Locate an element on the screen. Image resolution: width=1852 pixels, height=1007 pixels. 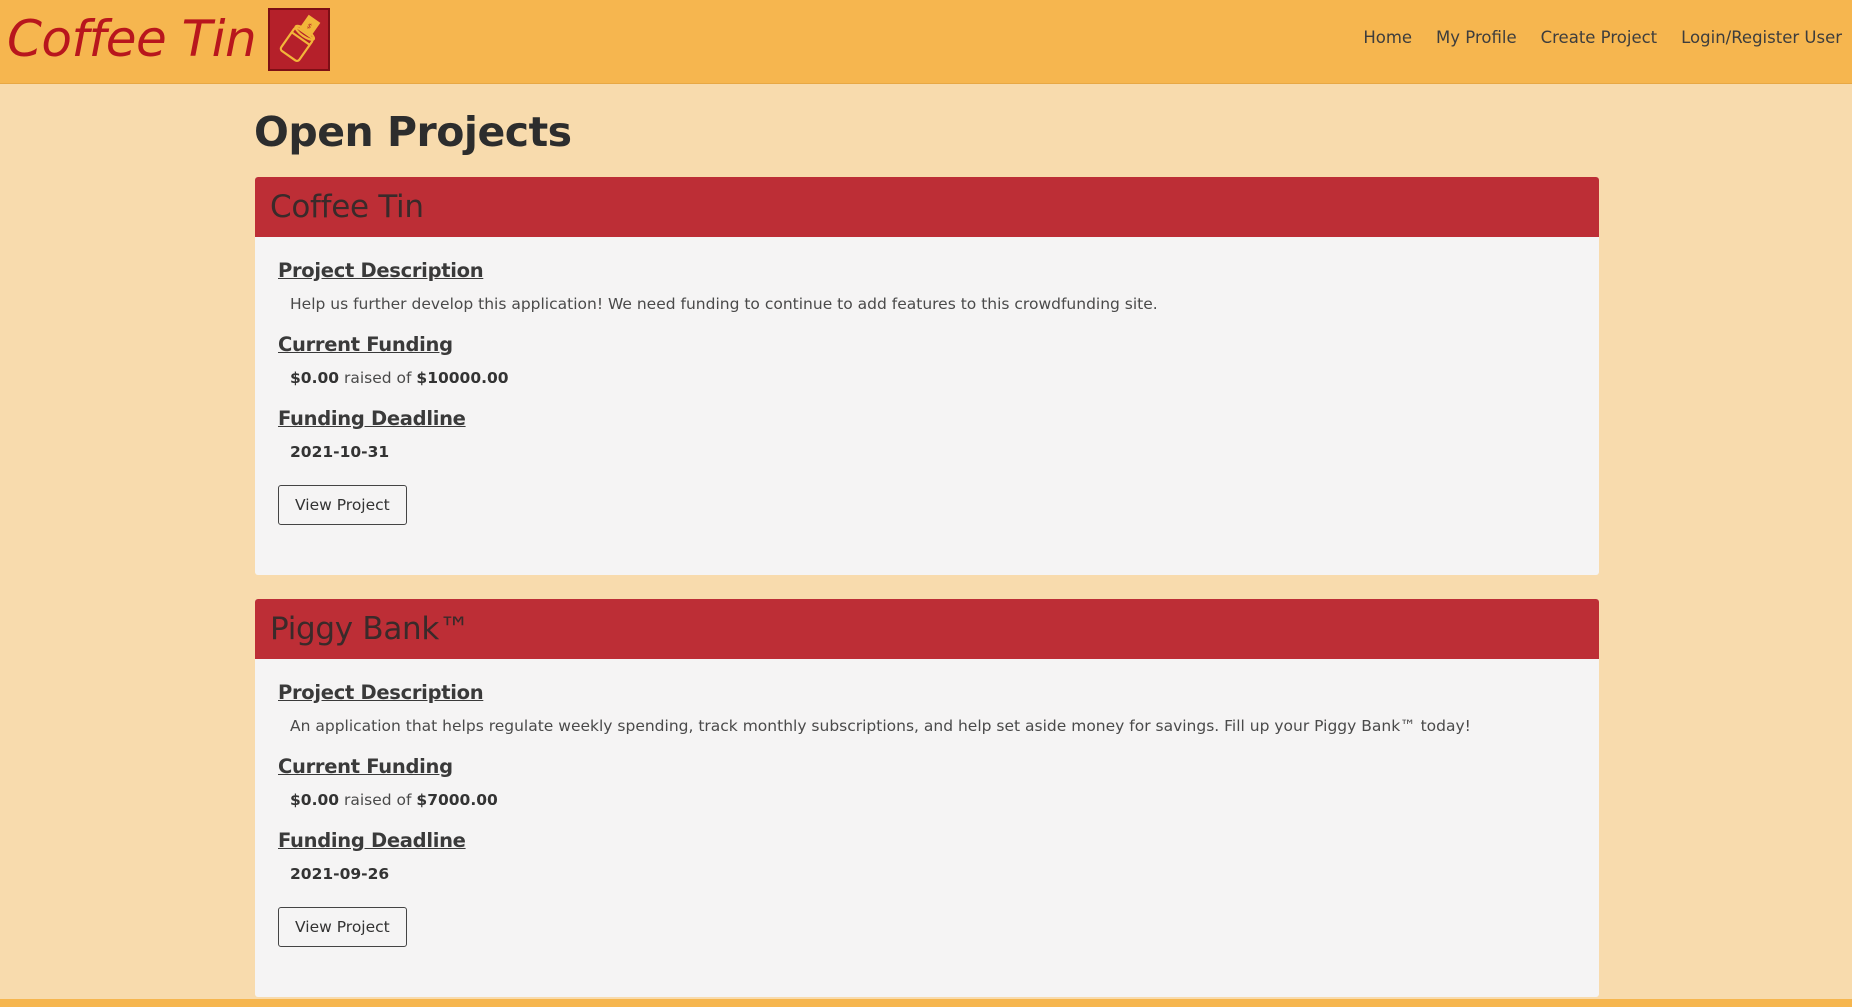
funding-deadline-value: 2021-09-26 is located at coordinates (933, 874).